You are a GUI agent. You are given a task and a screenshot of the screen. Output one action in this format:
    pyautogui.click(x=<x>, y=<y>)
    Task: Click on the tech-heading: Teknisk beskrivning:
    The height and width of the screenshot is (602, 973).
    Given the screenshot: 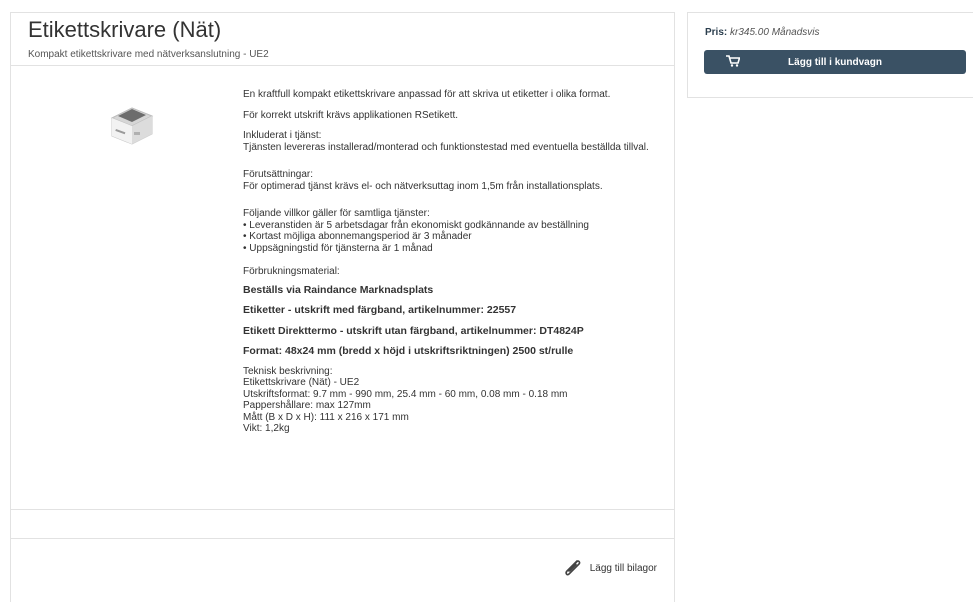 What is the action you would take?
    pyautogui.click(x=288, y=371)
    